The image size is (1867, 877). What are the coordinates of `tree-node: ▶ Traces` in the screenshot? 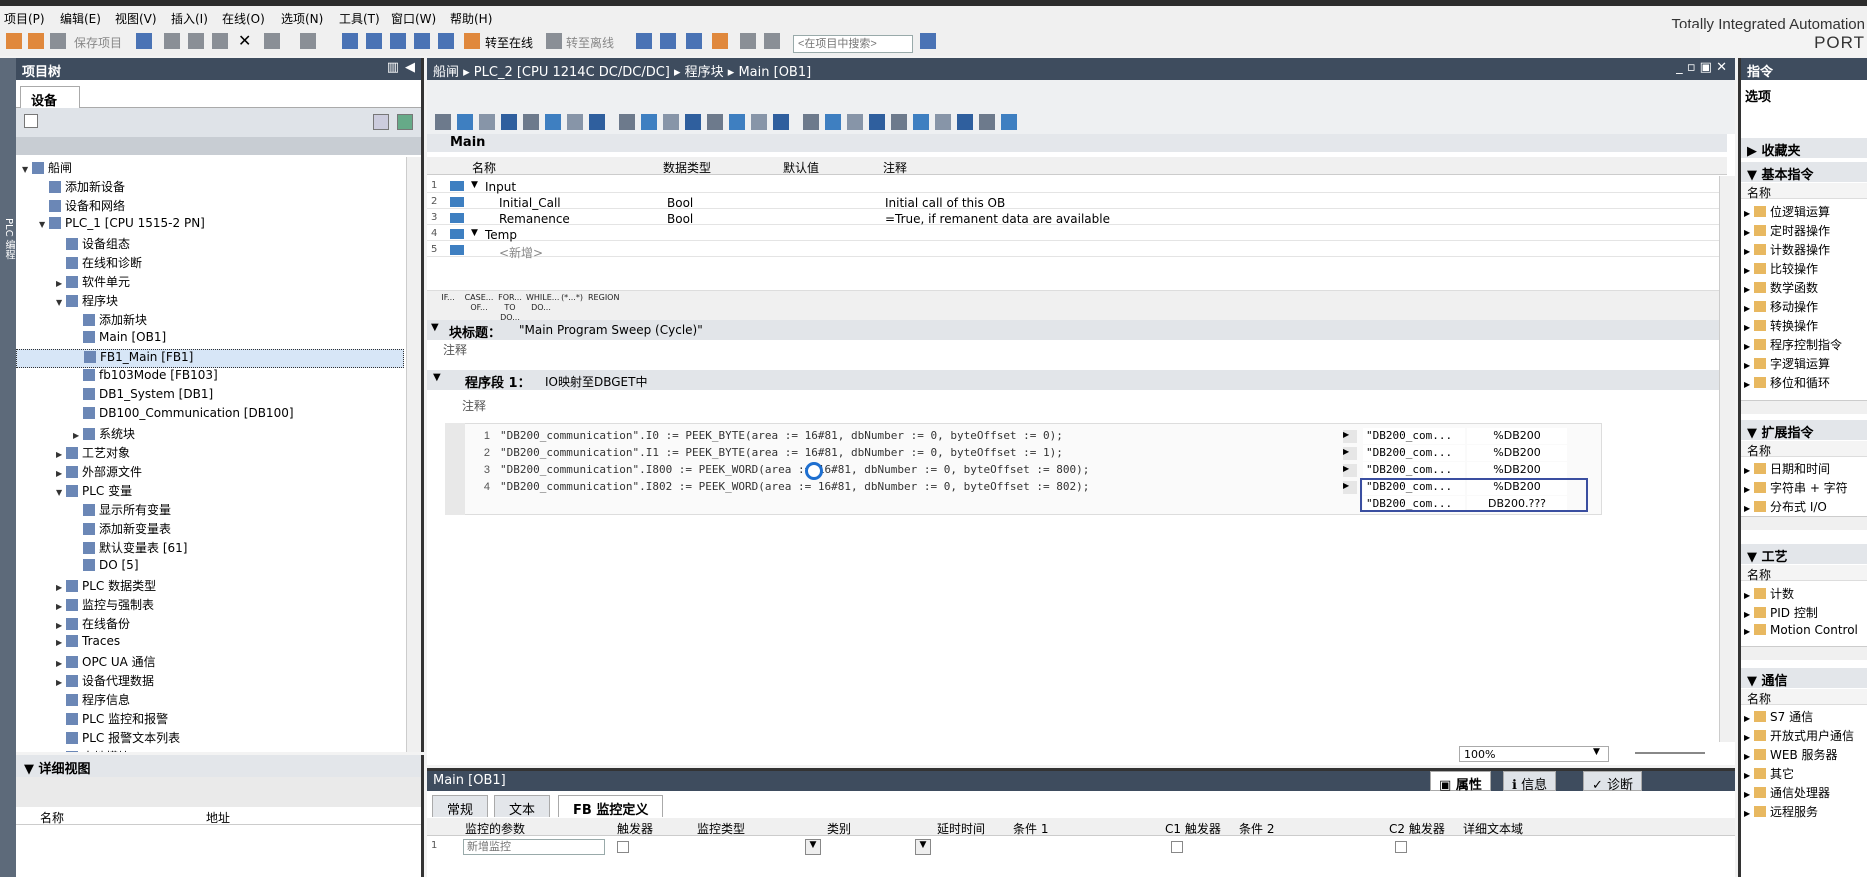 It's located at (68, 643).